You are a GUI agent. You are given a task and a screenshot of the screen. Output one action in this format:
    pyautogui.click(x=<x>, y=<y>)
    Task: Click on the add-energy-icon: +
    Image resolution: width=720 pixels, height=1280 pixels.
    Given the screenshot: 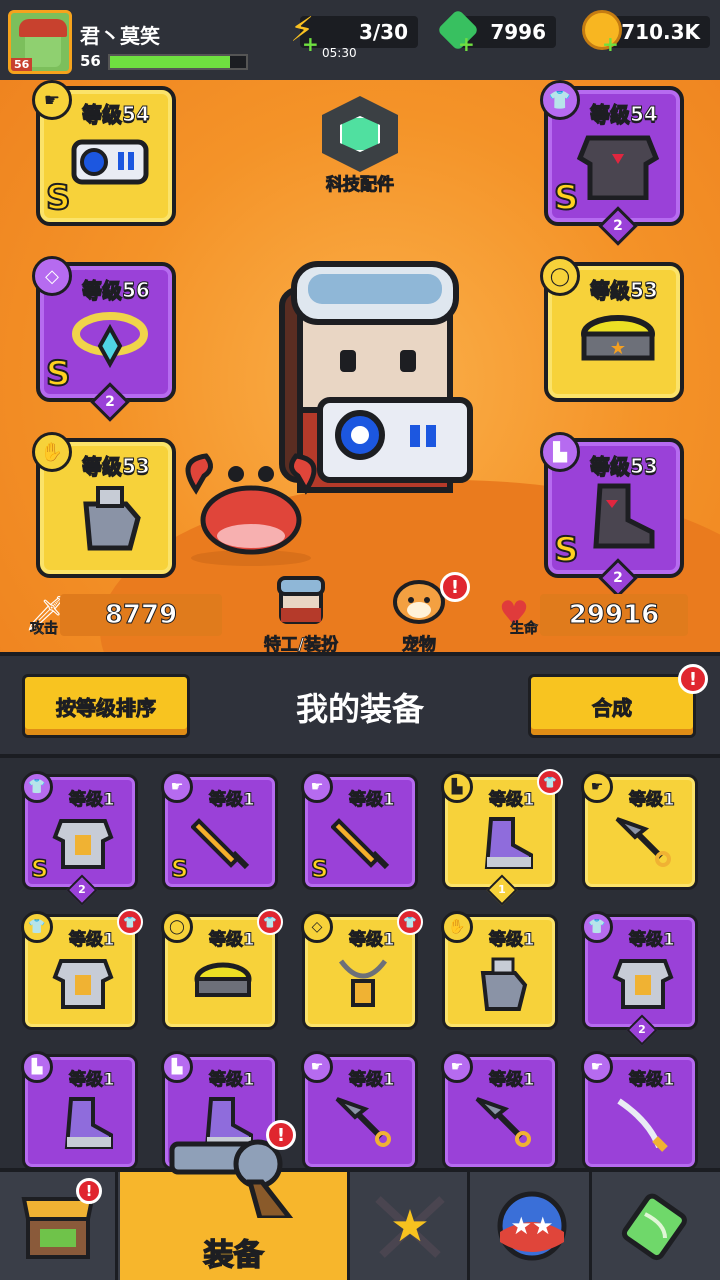 What is the action you would take?
    pyautogui.click(x=310, y=44)
    